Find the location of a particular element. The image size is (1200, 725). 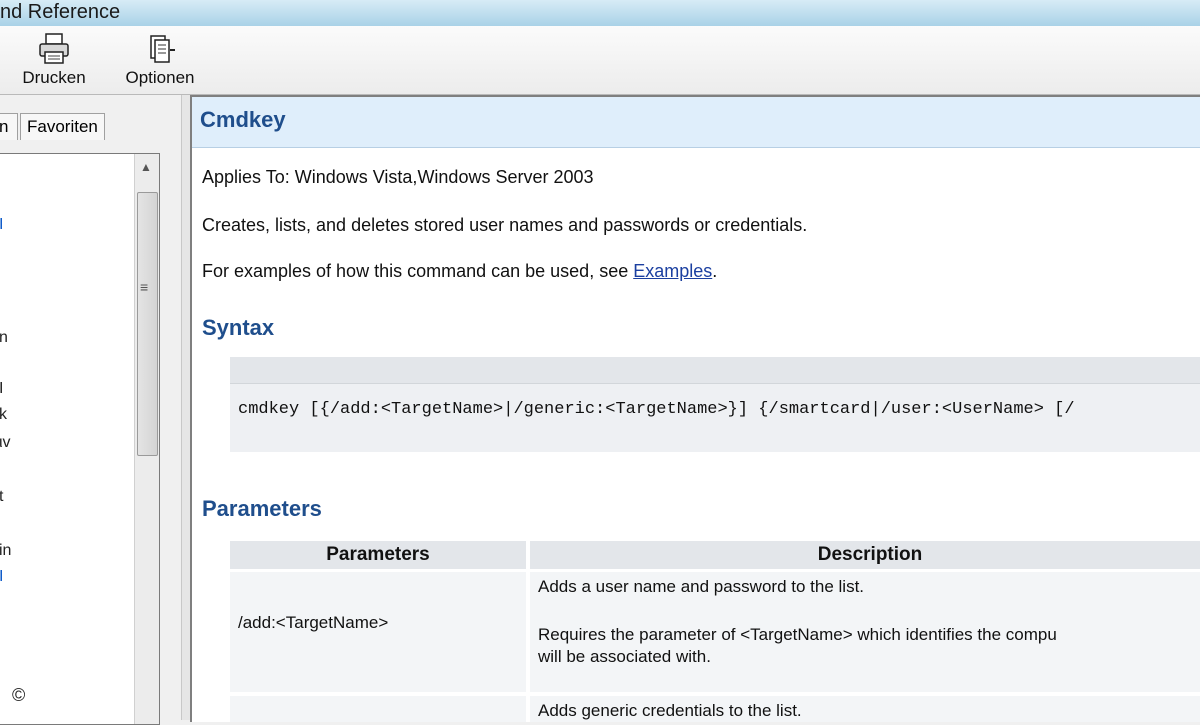

code-block-header is located at coordinates (715, 370).